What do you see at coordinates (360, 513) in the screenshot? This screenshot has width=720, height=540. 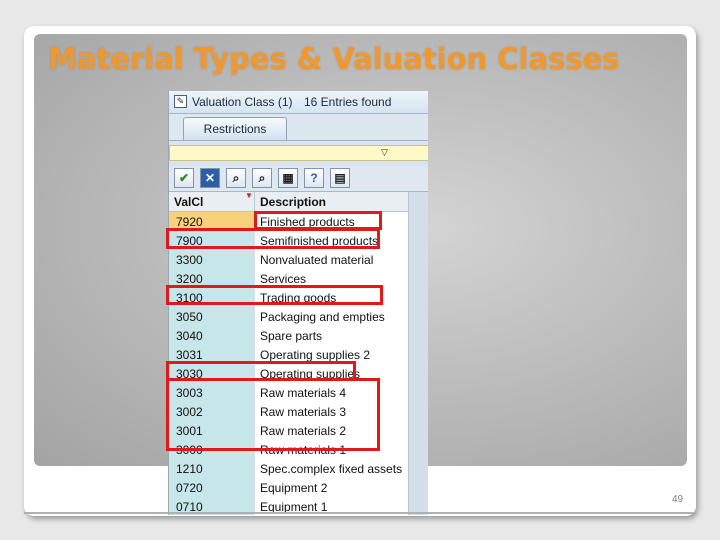 I see `slide-bottom-border` at bounding box center [360, 513].